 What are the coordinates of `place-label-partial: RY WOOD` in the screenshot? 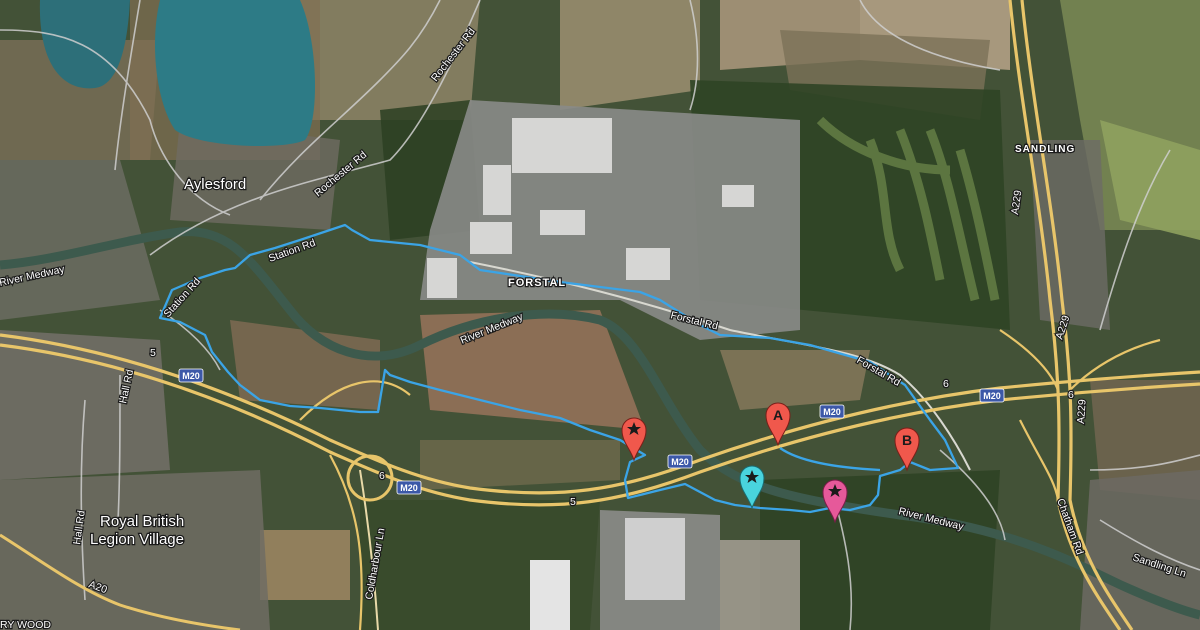 It's located at (25, 624).